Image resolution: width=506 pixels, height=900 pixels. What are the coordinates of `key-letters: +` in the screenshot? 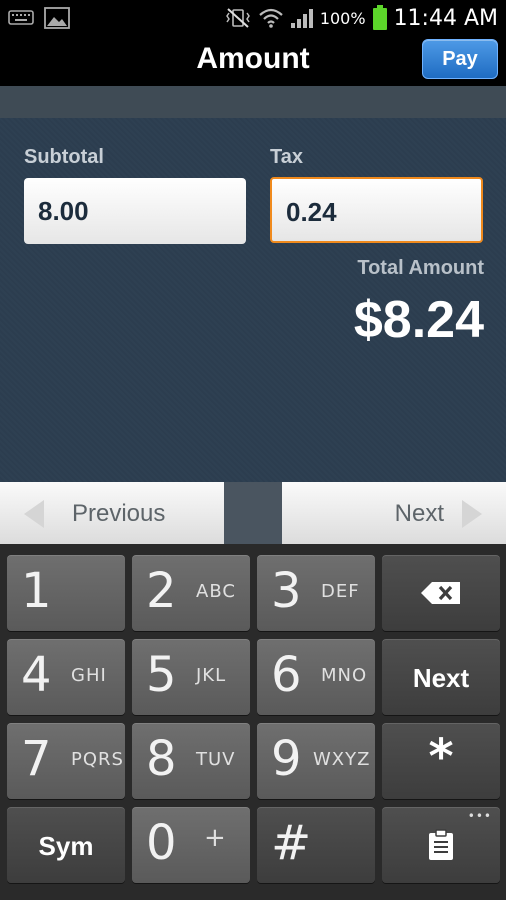 It's located at (215, 838).